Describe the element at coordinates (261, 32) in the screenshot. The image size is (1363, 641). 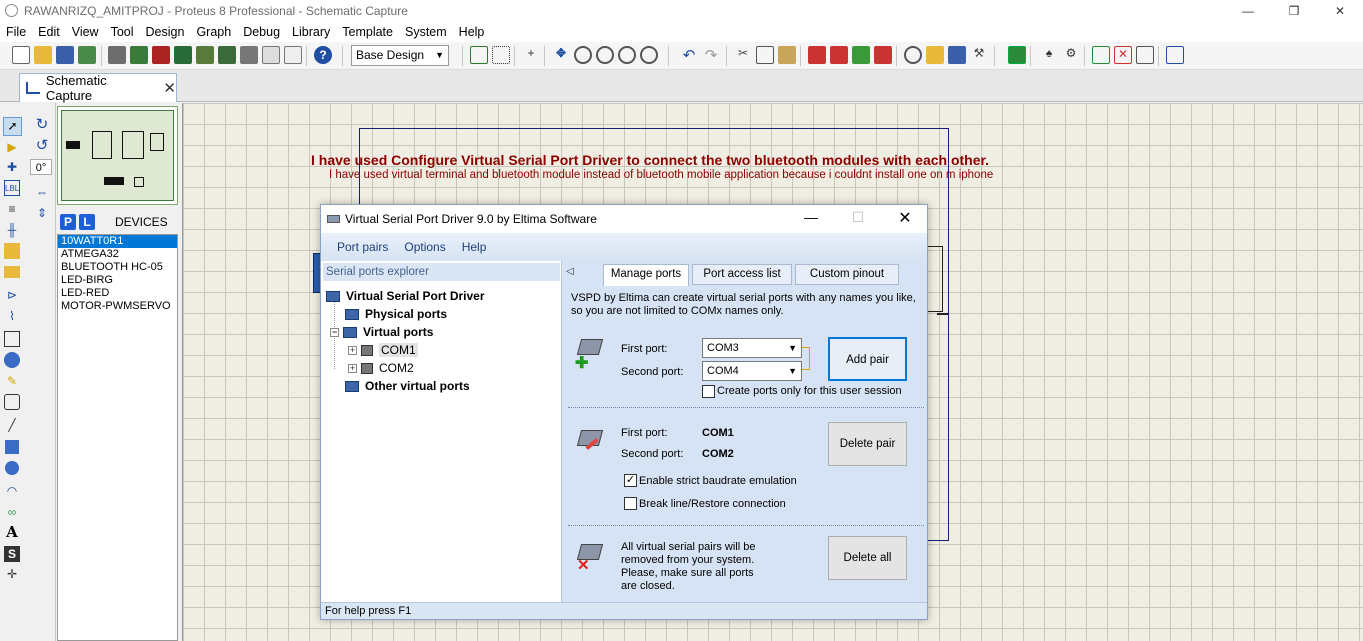
I see `menu-debug: Debug` at that location.